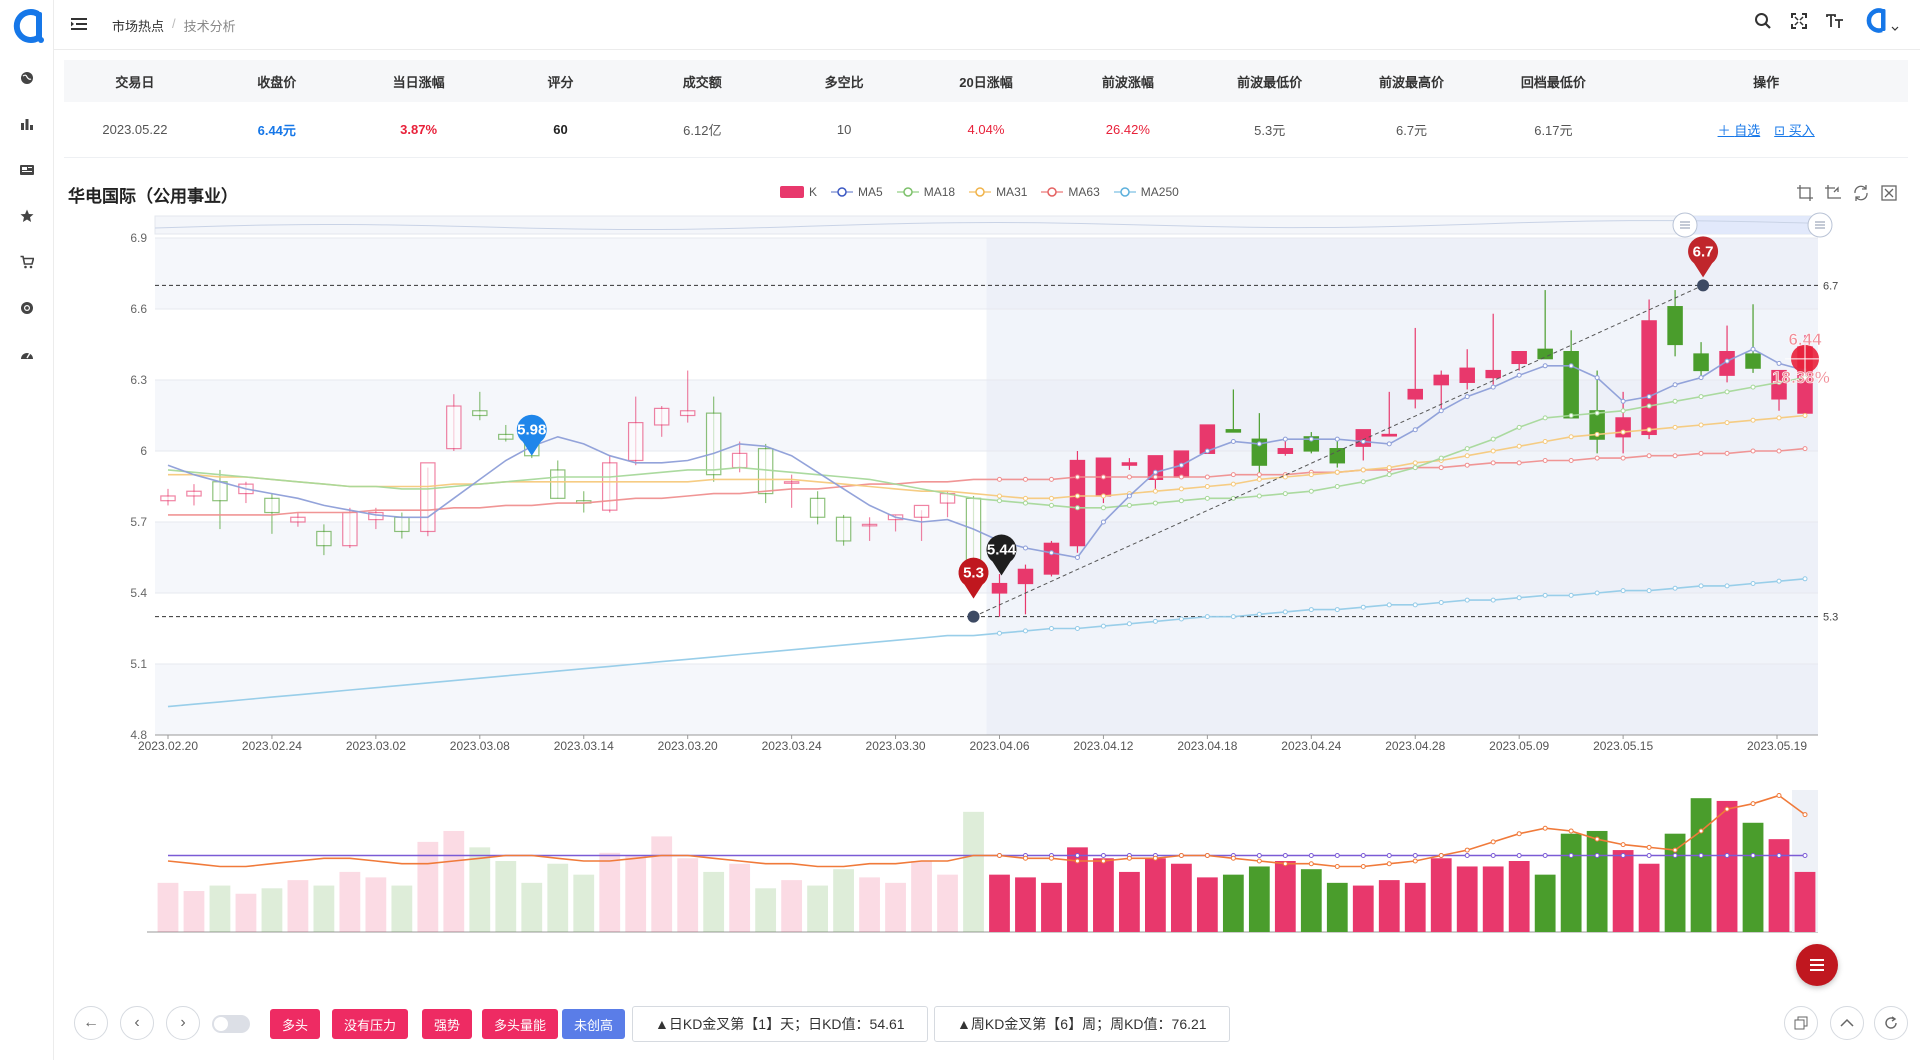 The width and height of the screenshot is (1920, 1060). I want to click on toggle-switch, so click(231, 1024).